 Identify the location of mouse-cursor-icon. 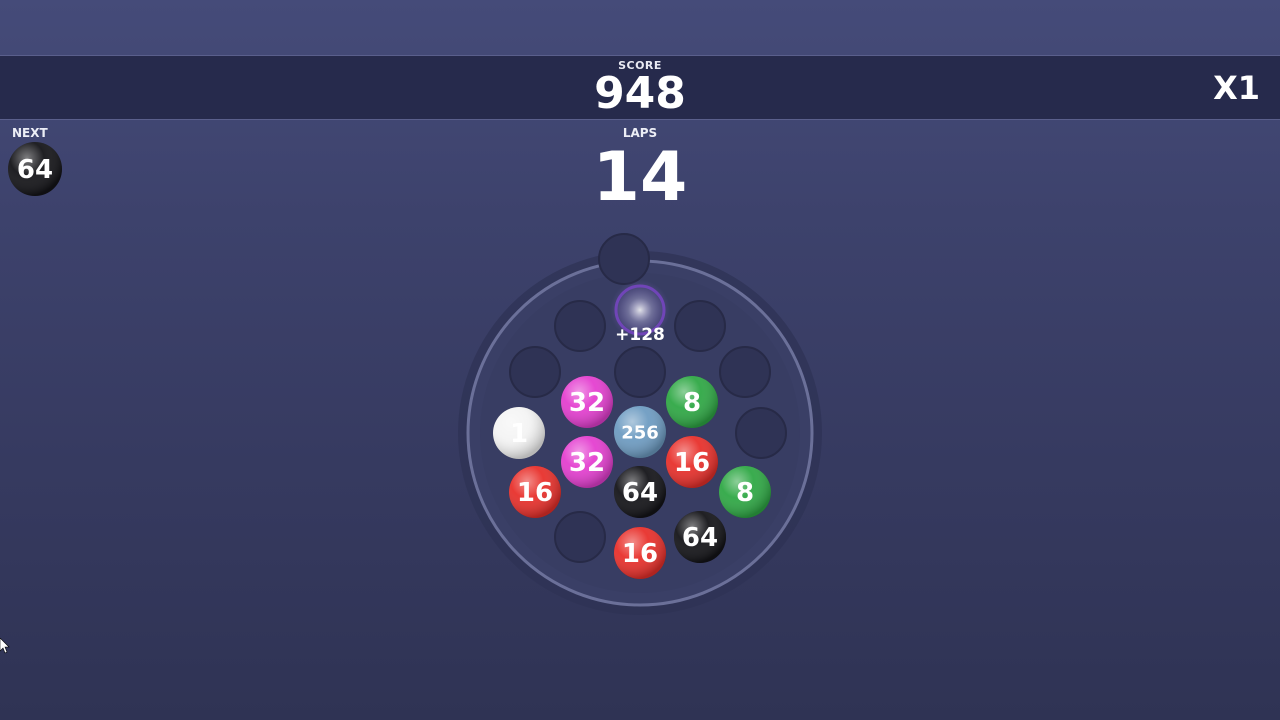
(5, 646).